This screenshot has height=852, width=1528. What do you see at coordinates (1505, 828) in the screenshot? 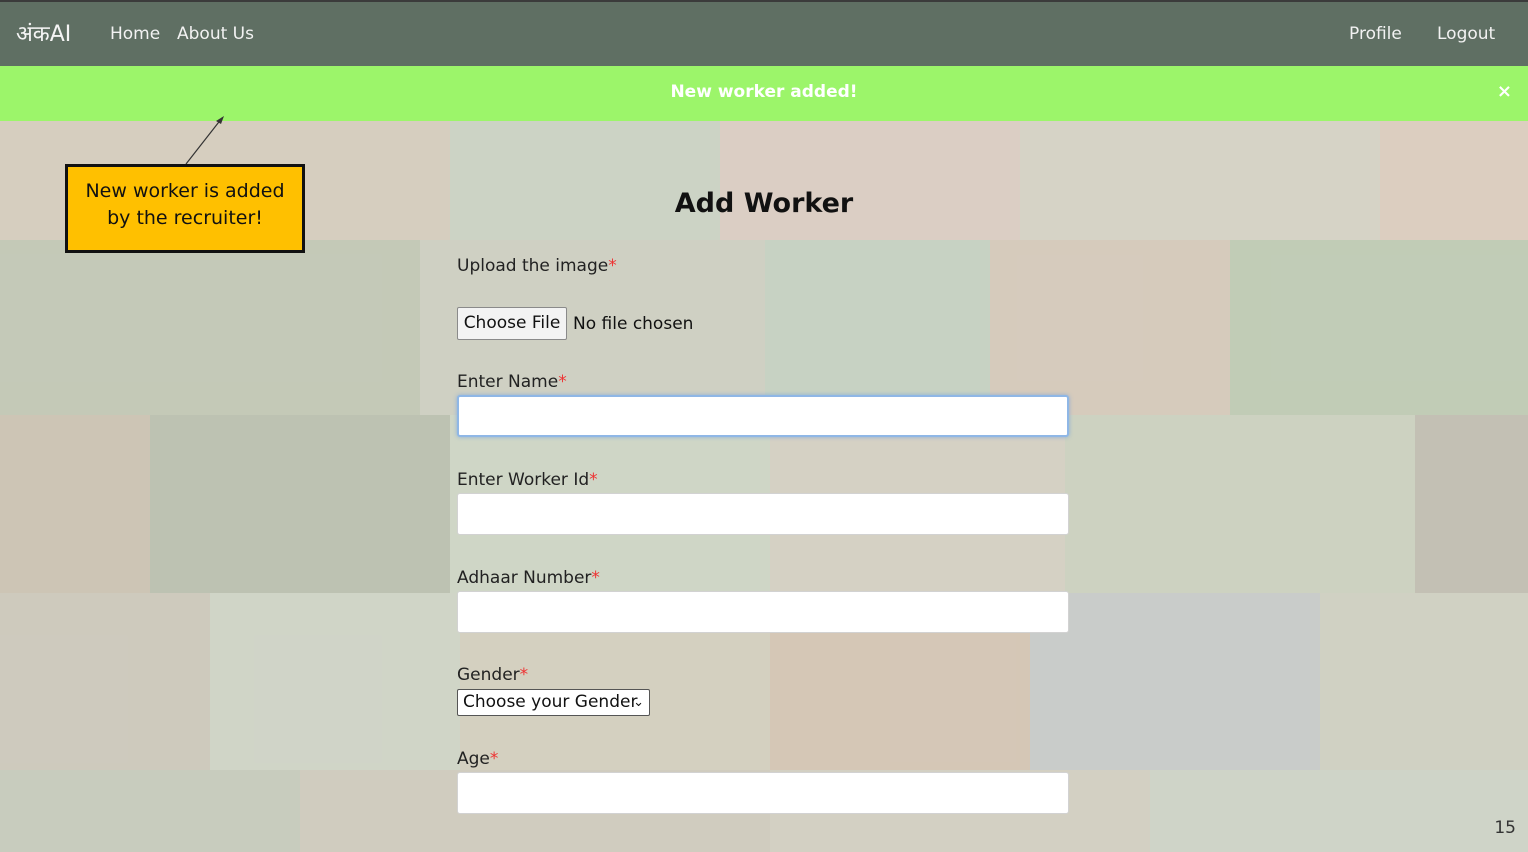
I see `slide-number: 15` at bounding box center [1505, 828].